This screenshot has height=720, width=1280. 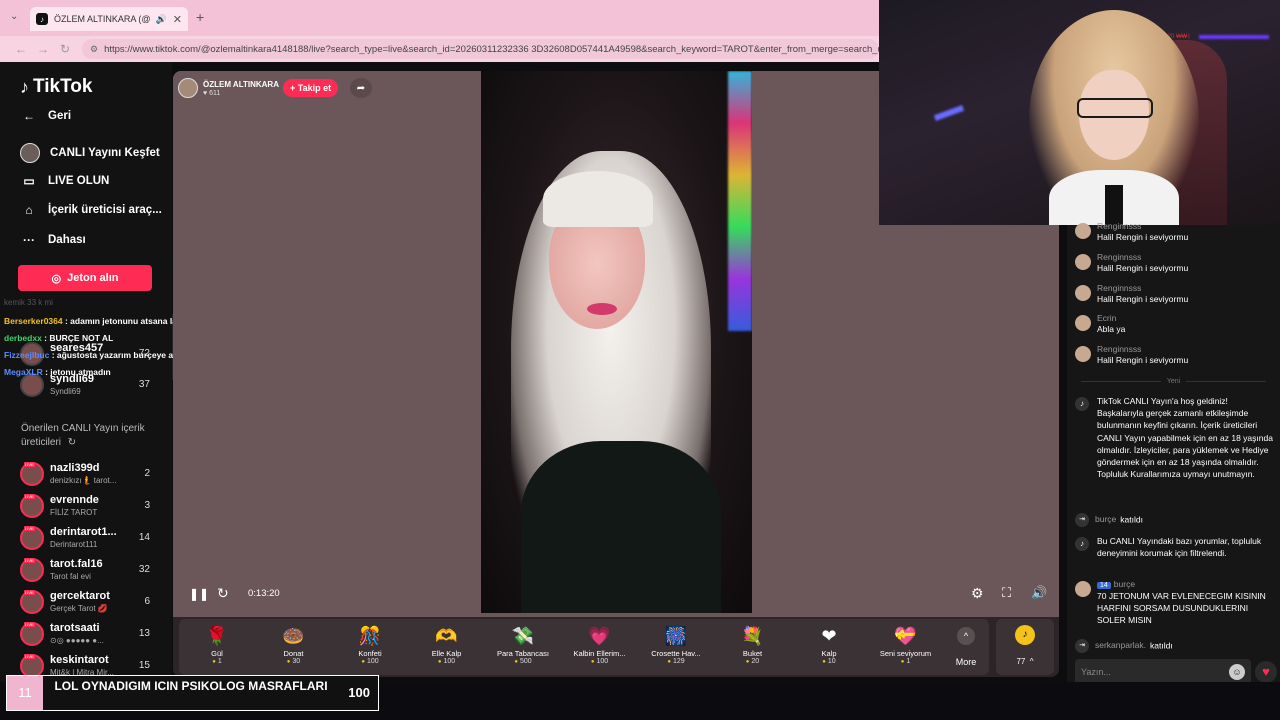 What do you see at coordinates (43, 49) in the screenshot?
I see `forward-icon: →` at bounding box center [43, 49].